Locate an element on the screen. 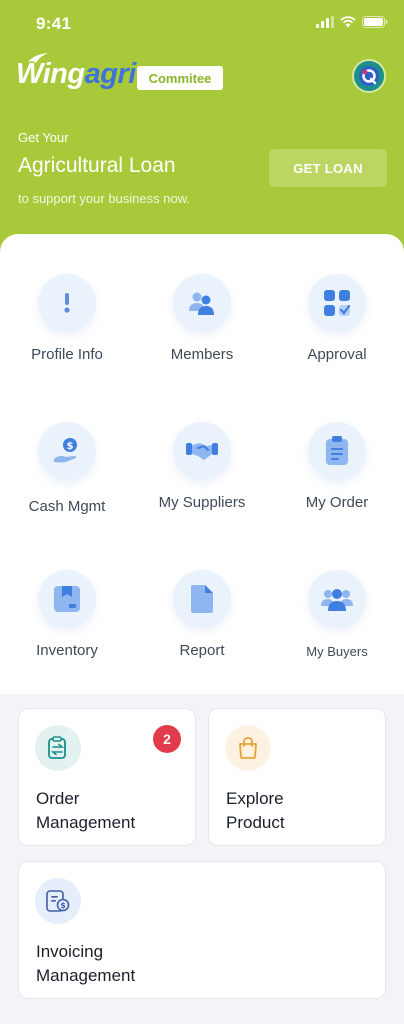 This screenshot has width=404, height=1024. tile-title: Order Management is located at coordinates (85, 811).